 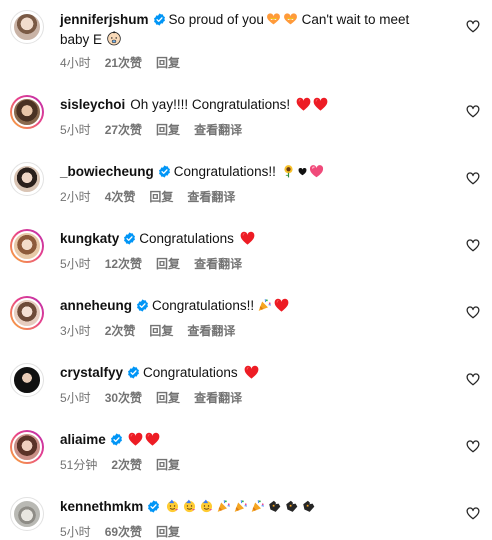 I want to click on username: jenniferjshum, so click(x=104, y=19).